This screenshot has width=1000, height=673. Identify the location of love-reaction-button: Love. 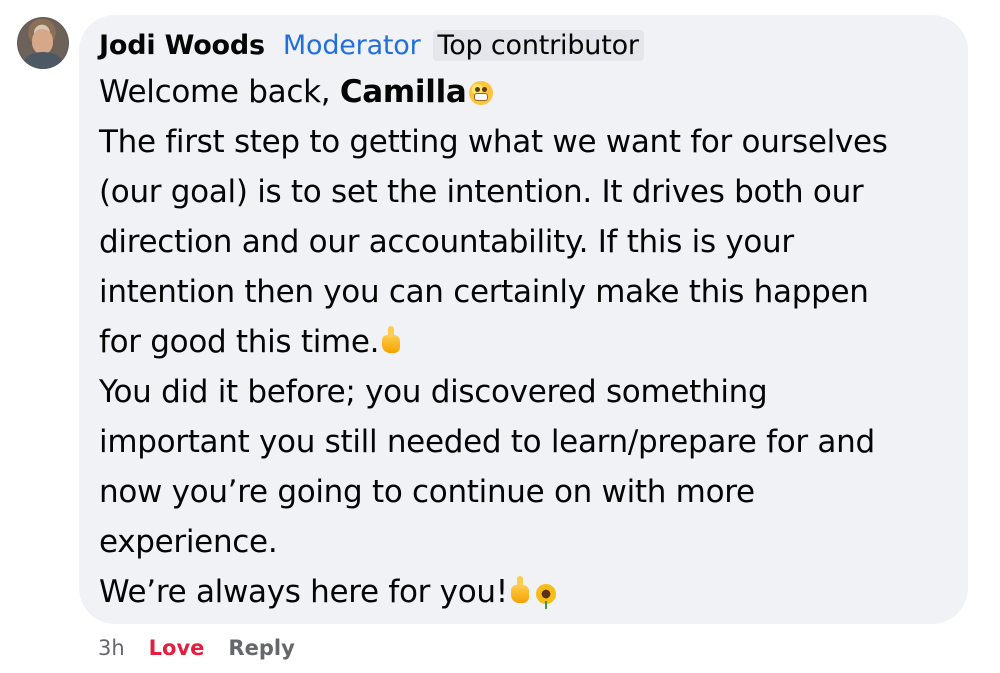
(177, 648).